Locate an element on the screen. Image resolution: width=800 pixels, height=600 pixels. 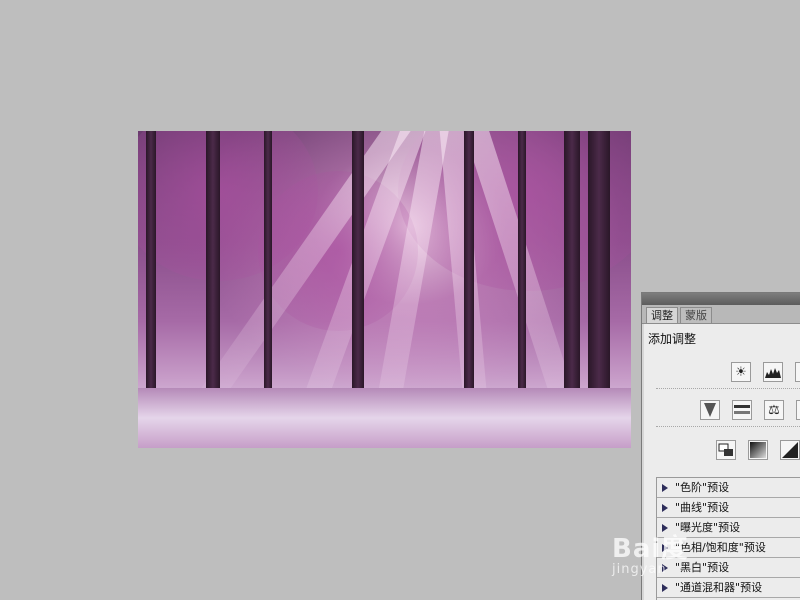
brightness-contrast-icon: ☀ is located at coordinates (741, 372).